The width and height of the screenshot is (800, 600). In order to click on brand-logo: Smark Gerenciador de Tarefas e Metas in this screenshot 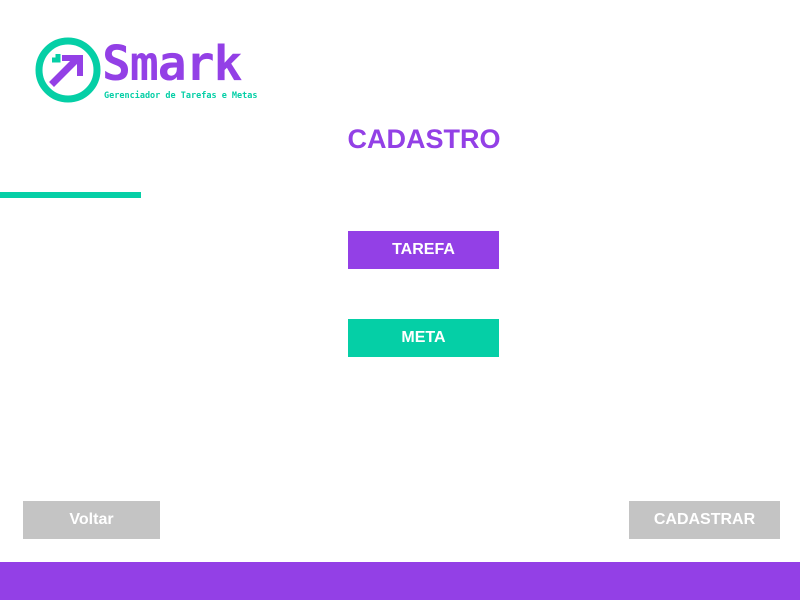, I will do `click(154, 71)`.